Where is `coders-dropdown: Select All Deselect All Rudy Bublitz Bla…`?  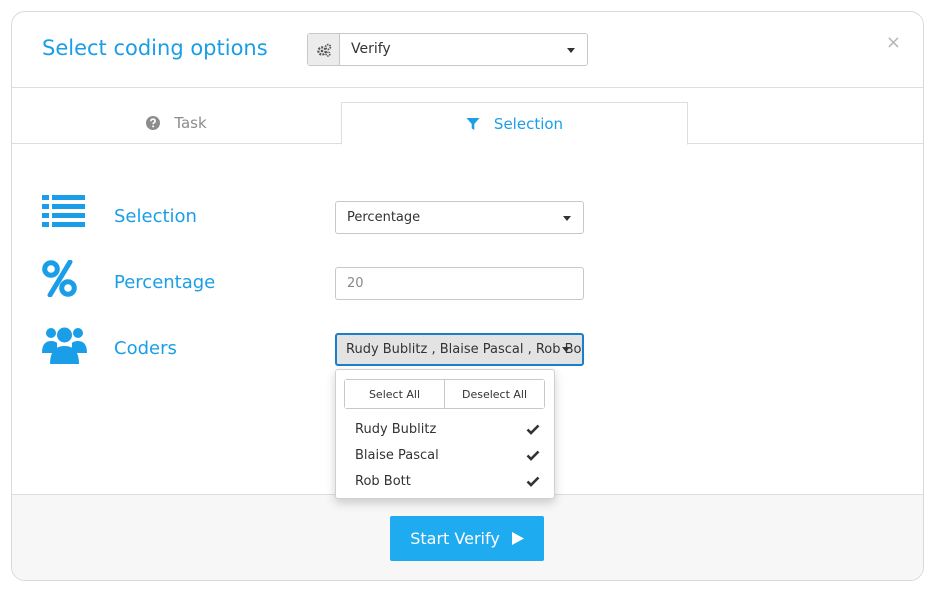 coders-dropdown: Select All Deselect All Rudy Bublitz Bla… is located at coordinates (445, 434).